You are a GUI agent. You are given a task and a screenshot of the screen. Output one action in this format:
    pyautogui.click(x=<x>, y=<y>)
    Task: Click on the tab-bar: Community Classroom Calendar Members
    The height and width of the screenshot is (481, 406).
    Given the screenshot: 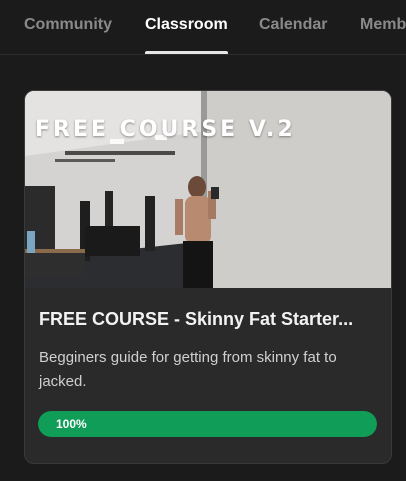 What is the action you would take?
    pyautogui.click(x=203, y=27)
    